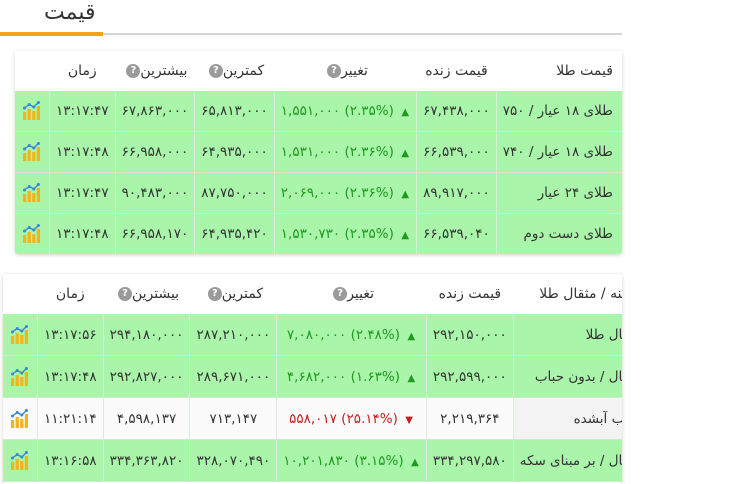 Image resolution: width=750 pixels, height=484 pixels. What do you see at coordinates (351, 460) in the screenshot?
I see `row-change: ▲ (۳.۱۵%) ۱۰,۲۰۱,۸۳۰` at bounding box center [351, 460].